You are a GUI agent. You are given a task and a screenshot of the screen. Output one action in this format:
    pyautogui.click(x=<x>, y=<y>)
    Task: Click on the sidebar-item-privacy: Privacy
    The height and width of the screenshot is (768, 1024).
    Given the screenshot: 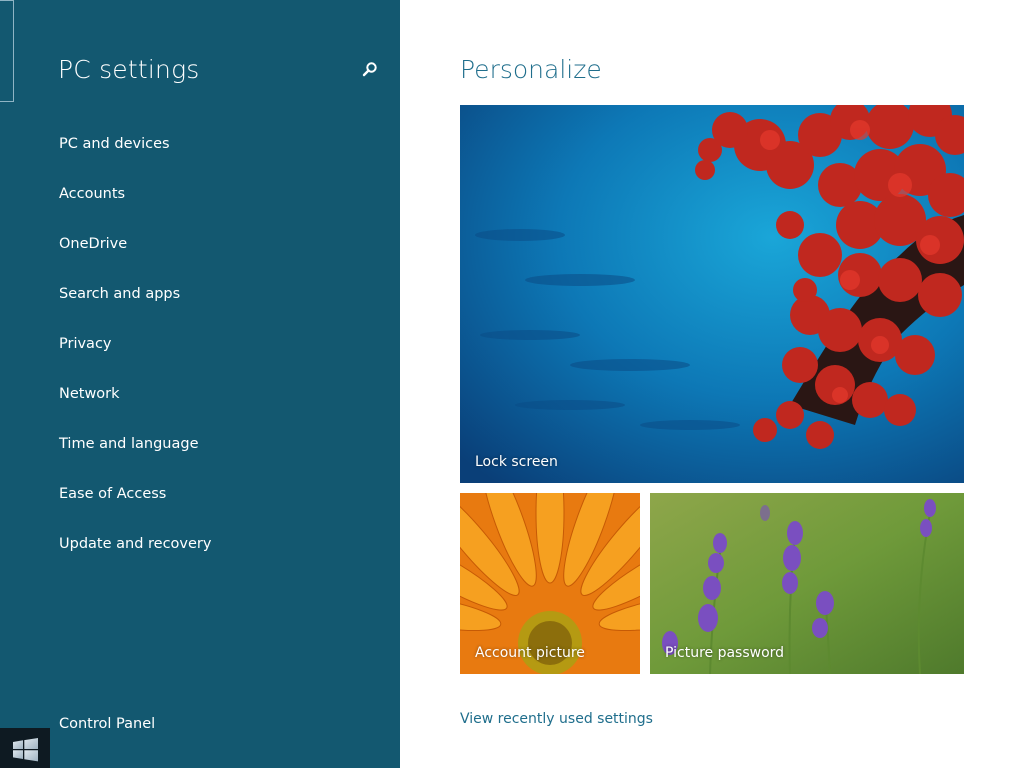 What is the action you would take?
    pyautogui.click(x=200, y=353)
    